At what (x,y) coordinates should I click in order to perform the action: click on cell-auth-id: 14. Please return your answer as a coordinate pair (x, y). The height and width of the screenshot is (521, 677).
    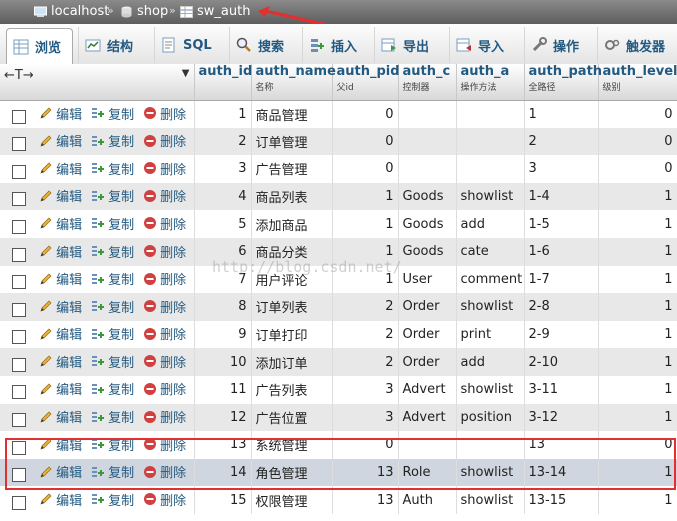
    Looking at the image, I should click on (223, 472).